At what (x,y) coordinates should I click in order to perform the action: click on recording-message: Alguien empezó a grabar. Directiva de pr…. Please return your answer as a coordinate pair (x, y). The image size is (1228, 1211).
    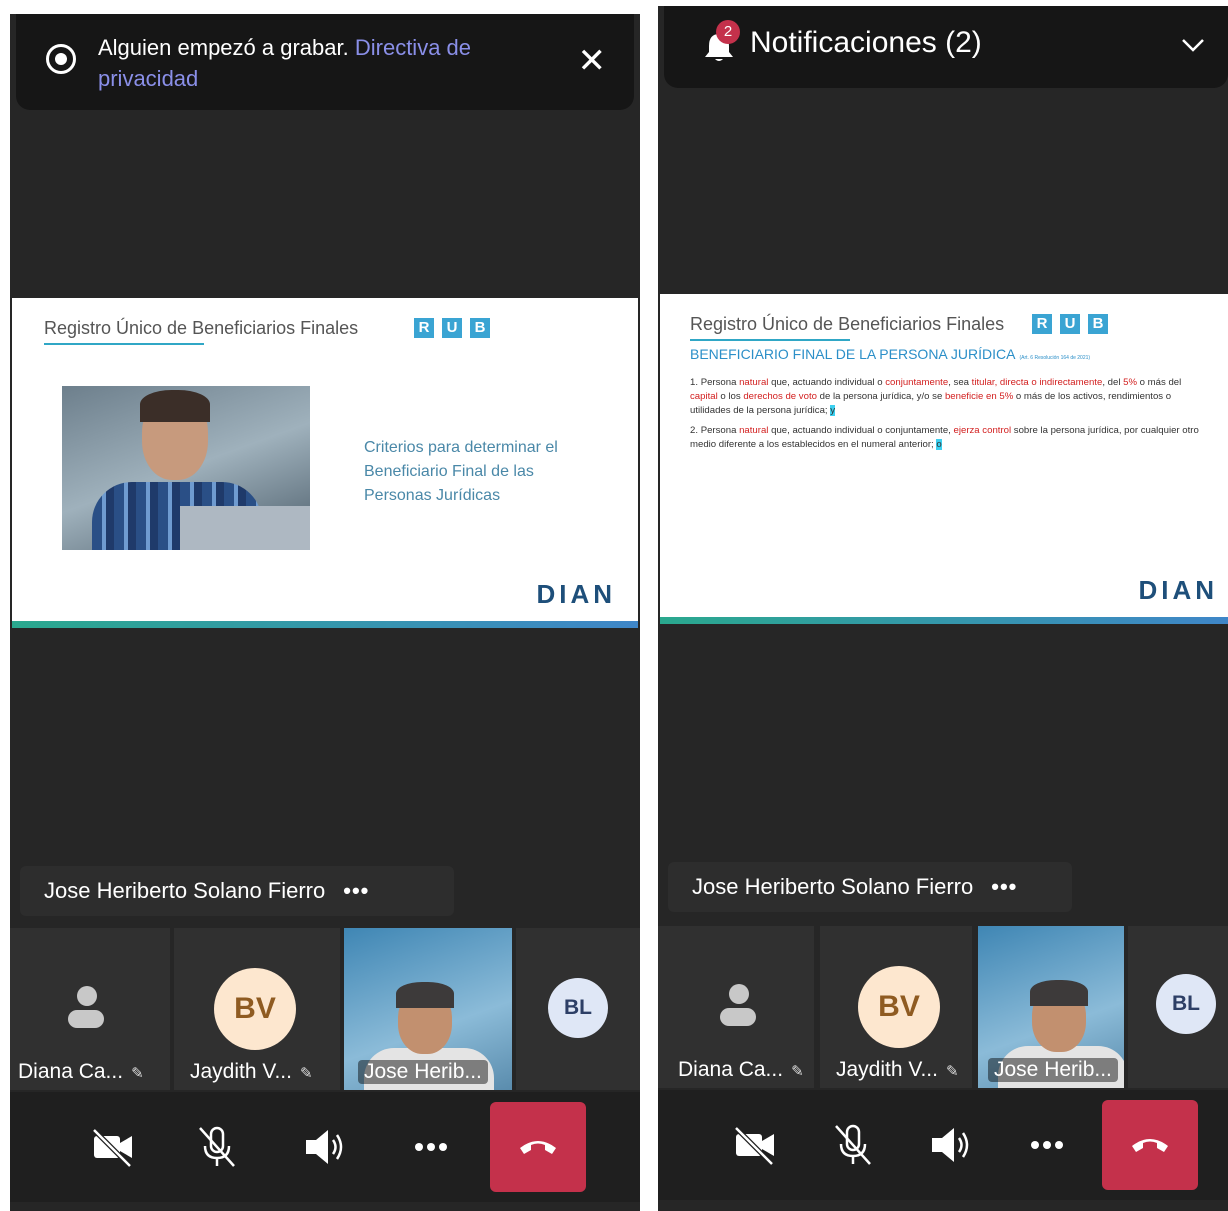
    Looking at the image, I should click on (318, 63).